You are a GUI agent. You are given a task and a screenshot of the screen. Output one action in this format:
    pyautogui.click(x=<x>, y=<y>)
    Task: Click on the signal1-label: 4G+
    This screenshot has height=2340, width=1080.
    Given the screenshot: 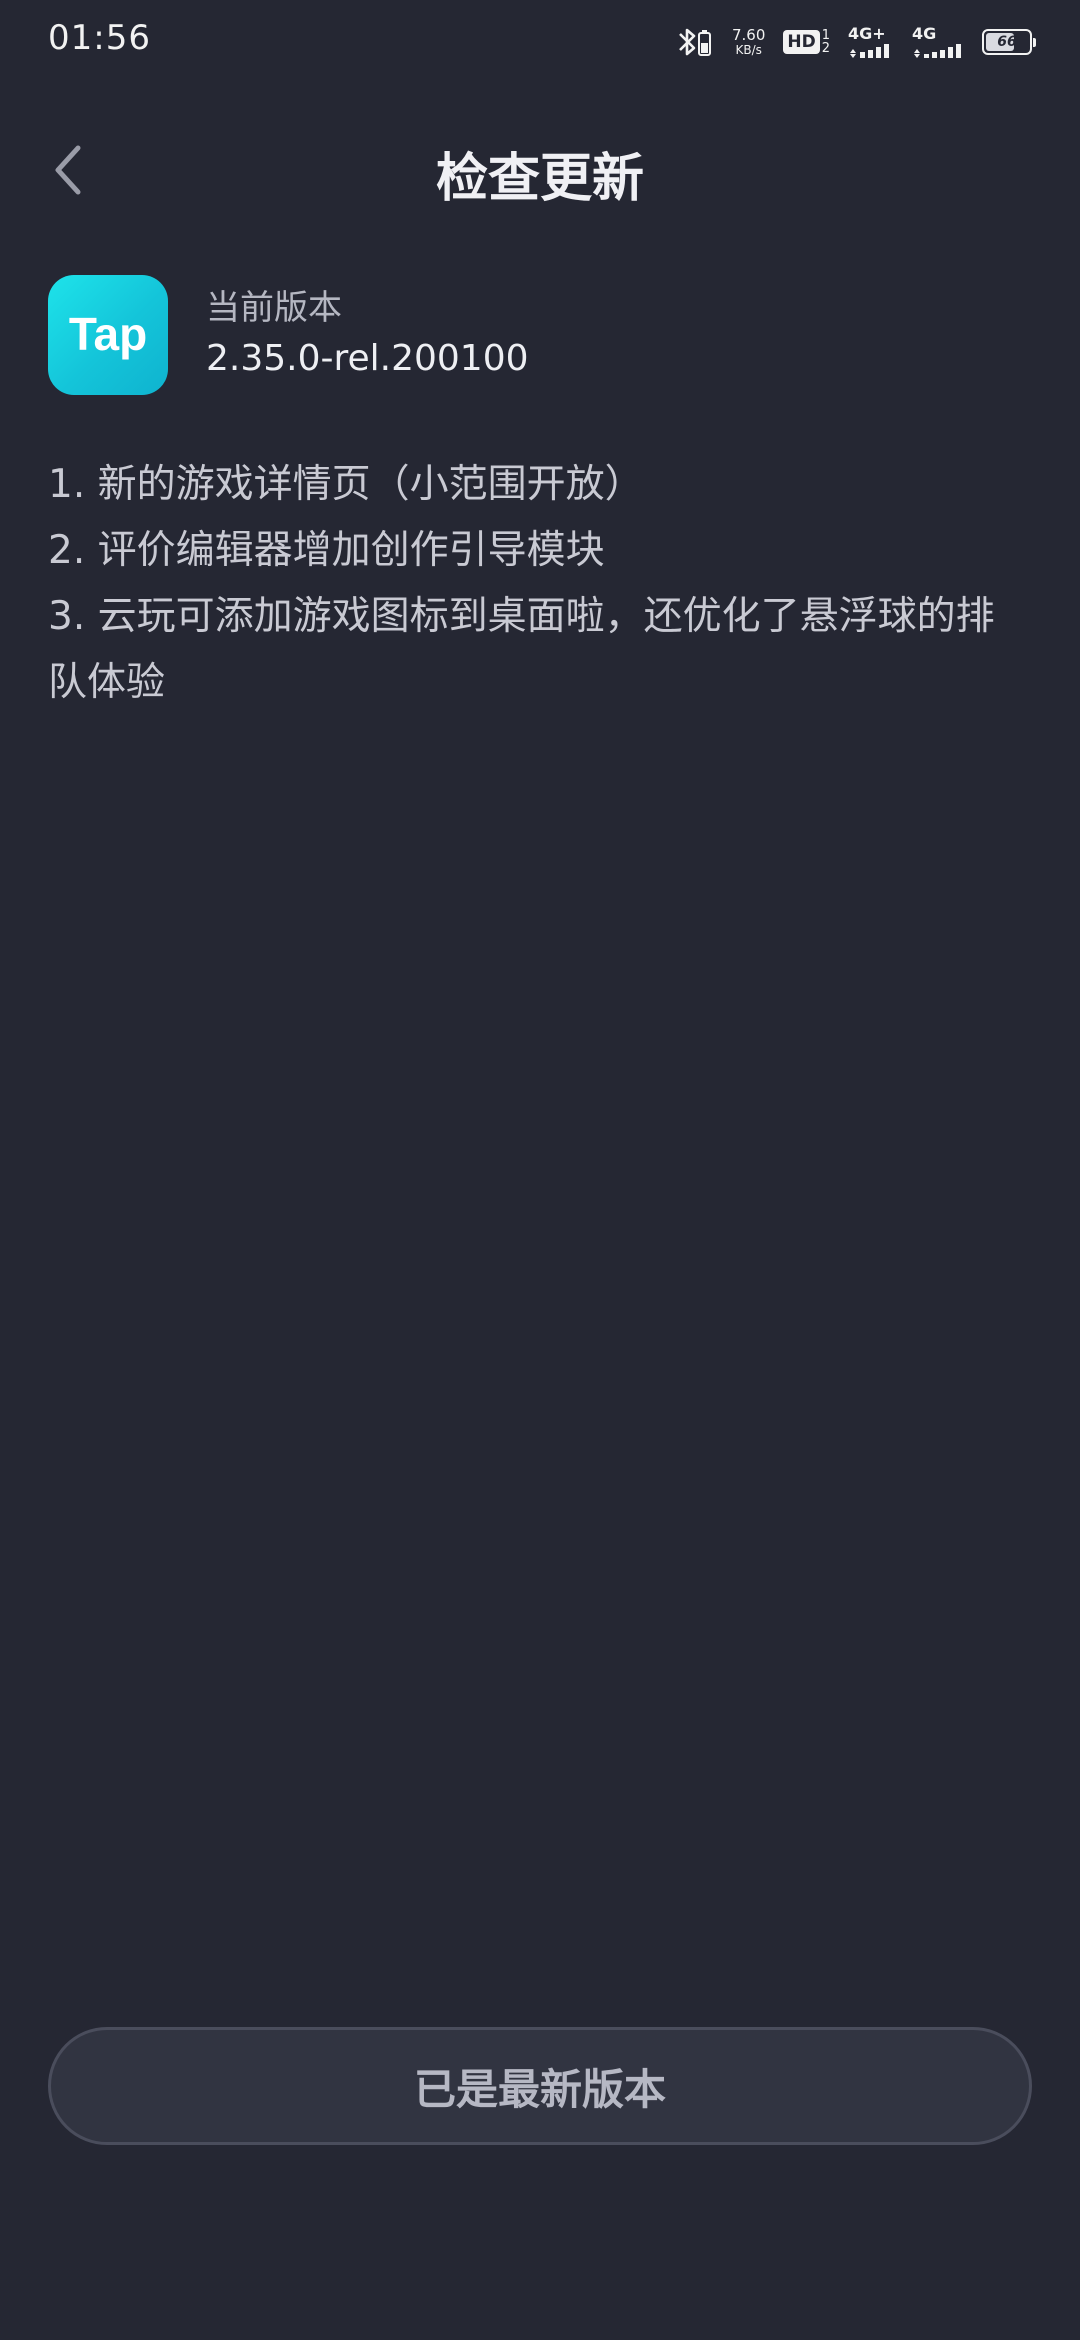 What is the action you would take?
    pyautogui.click(x=867, y=33)
    